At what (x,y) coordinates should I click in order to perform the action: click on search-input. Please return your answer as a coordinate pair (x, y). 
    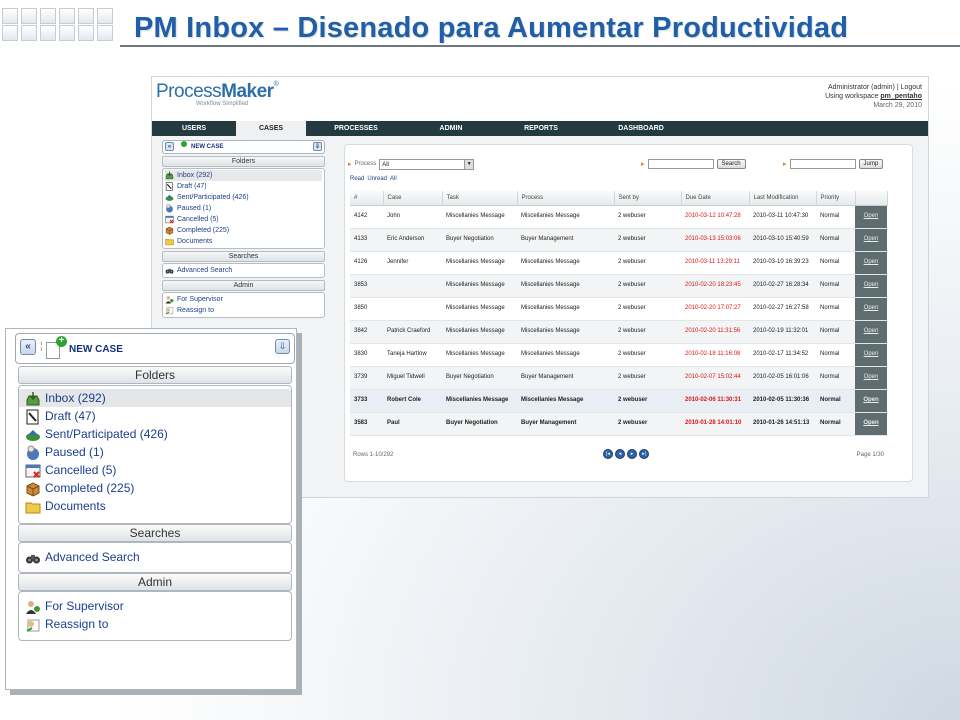
    Looking at the image, I should click on (680, 164).